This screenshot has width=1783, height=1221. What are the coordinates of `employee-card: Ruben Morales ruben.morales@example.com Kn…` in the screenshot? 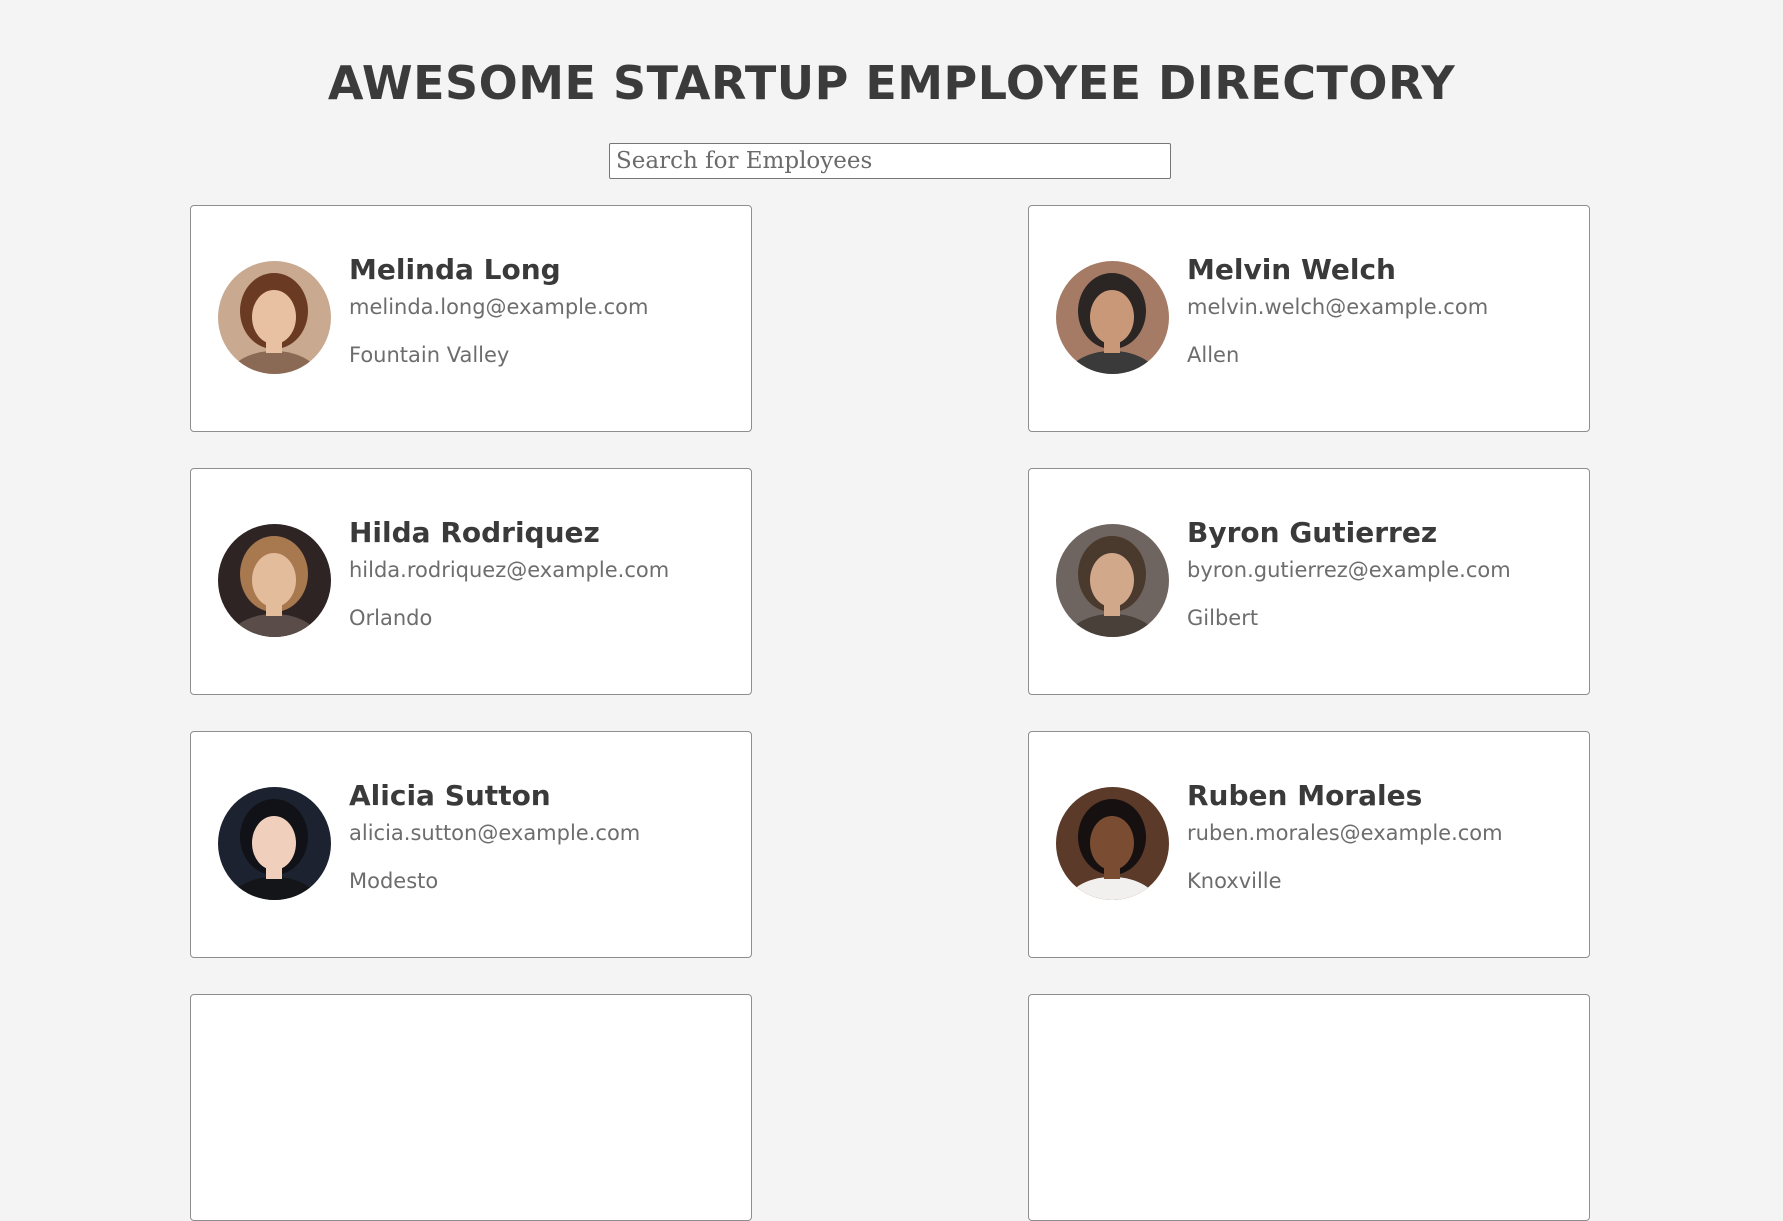 It's located at (1309, 844).